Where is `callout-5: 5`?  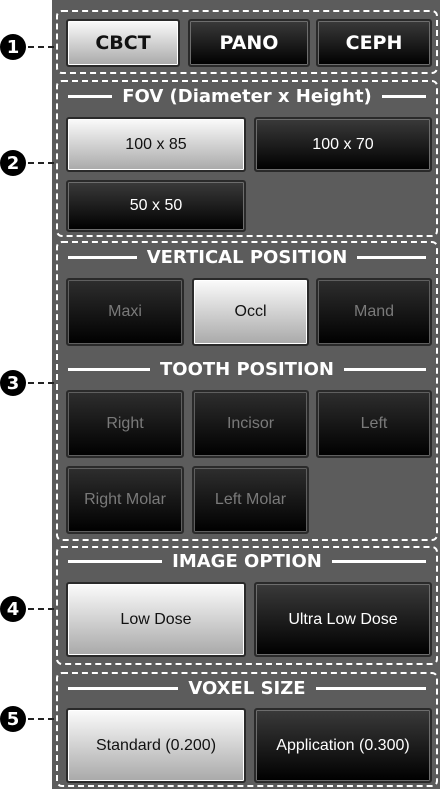
callout-5: 5 is located at coordinates (13, 719).